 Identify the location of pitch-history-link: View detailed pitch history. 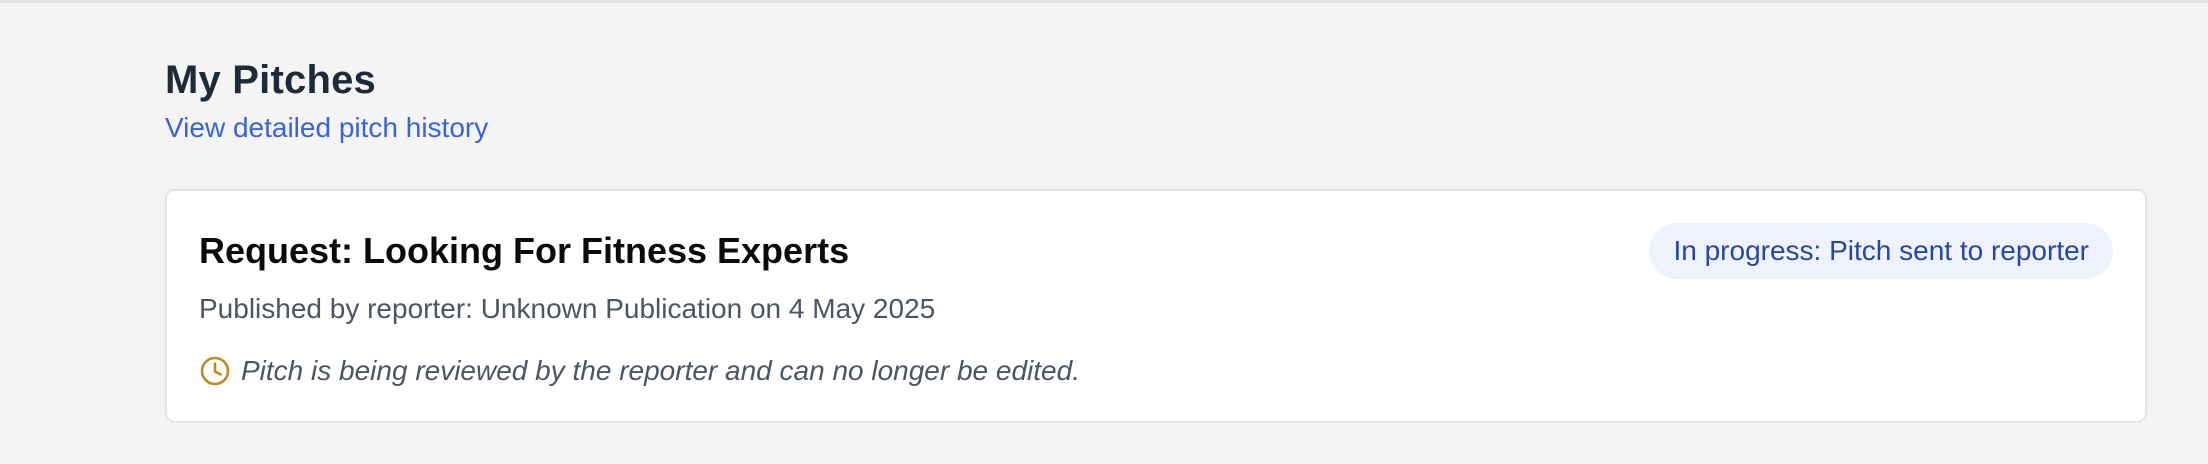
(326, 128).